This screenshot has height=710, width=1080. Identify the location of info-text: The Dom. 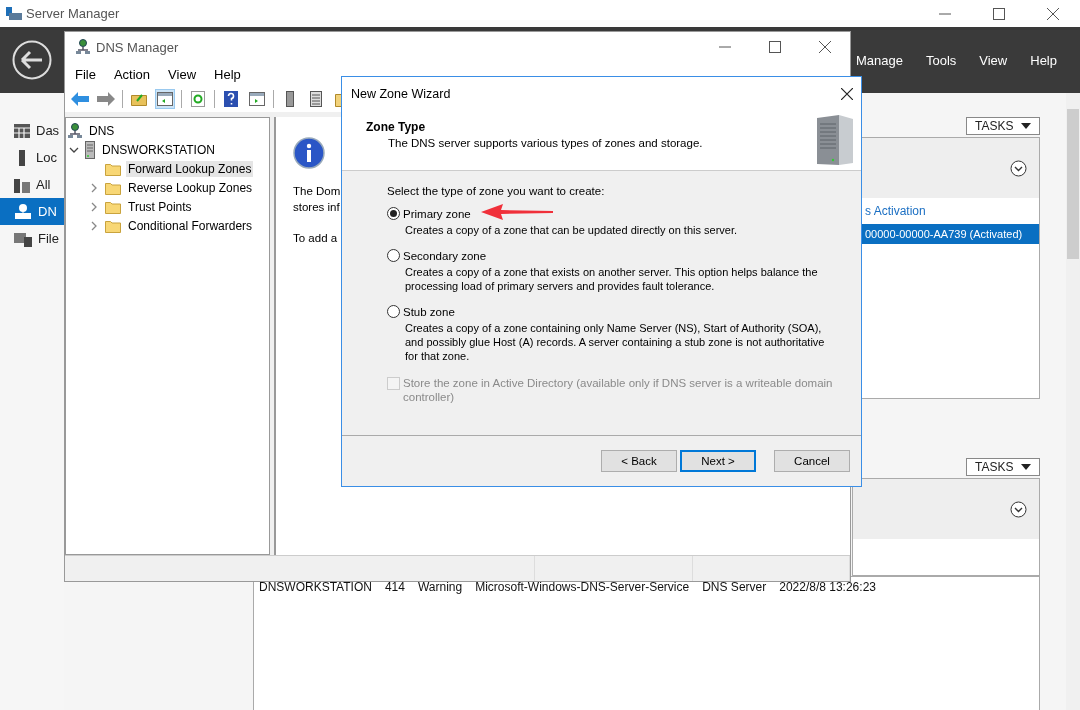
(317, 191).